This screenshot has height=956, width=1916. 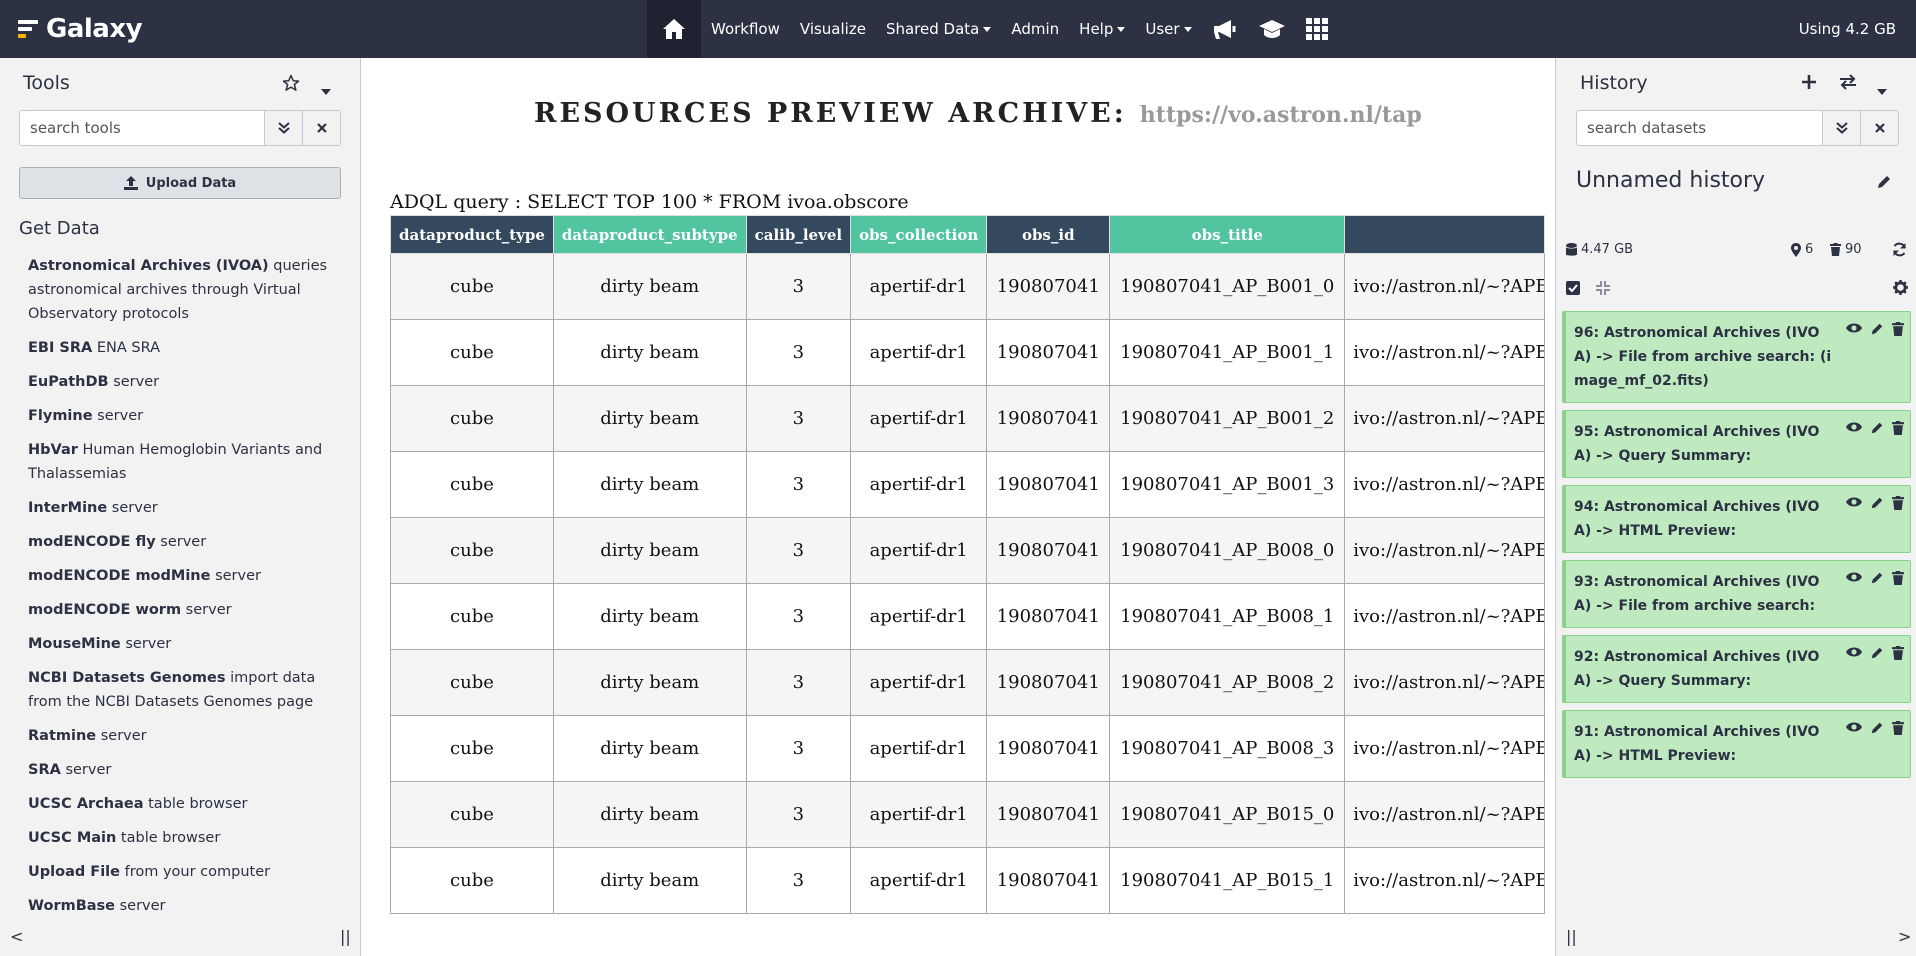 I want to click on column-header, so click(x=1445, y=234).